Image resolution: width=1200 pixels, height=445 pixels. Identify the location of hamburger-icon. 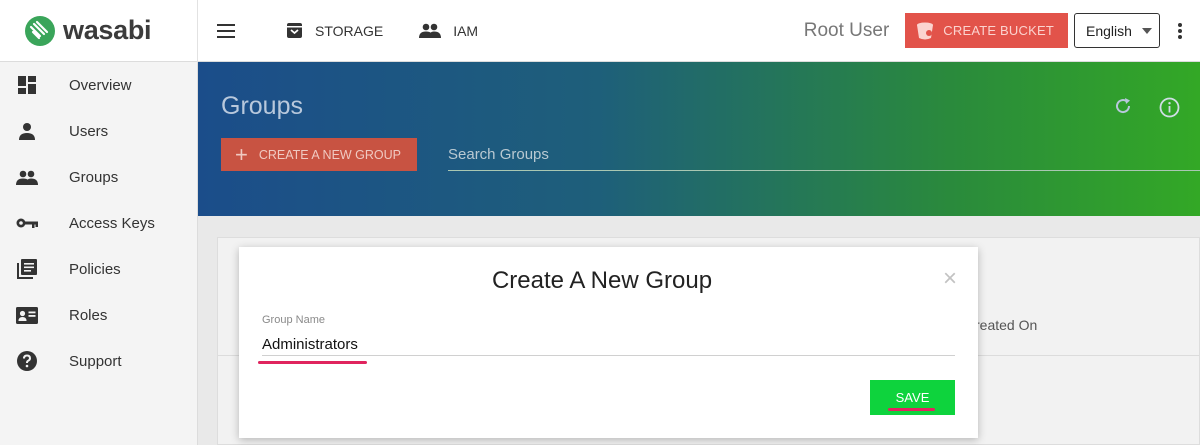
(226, 30).